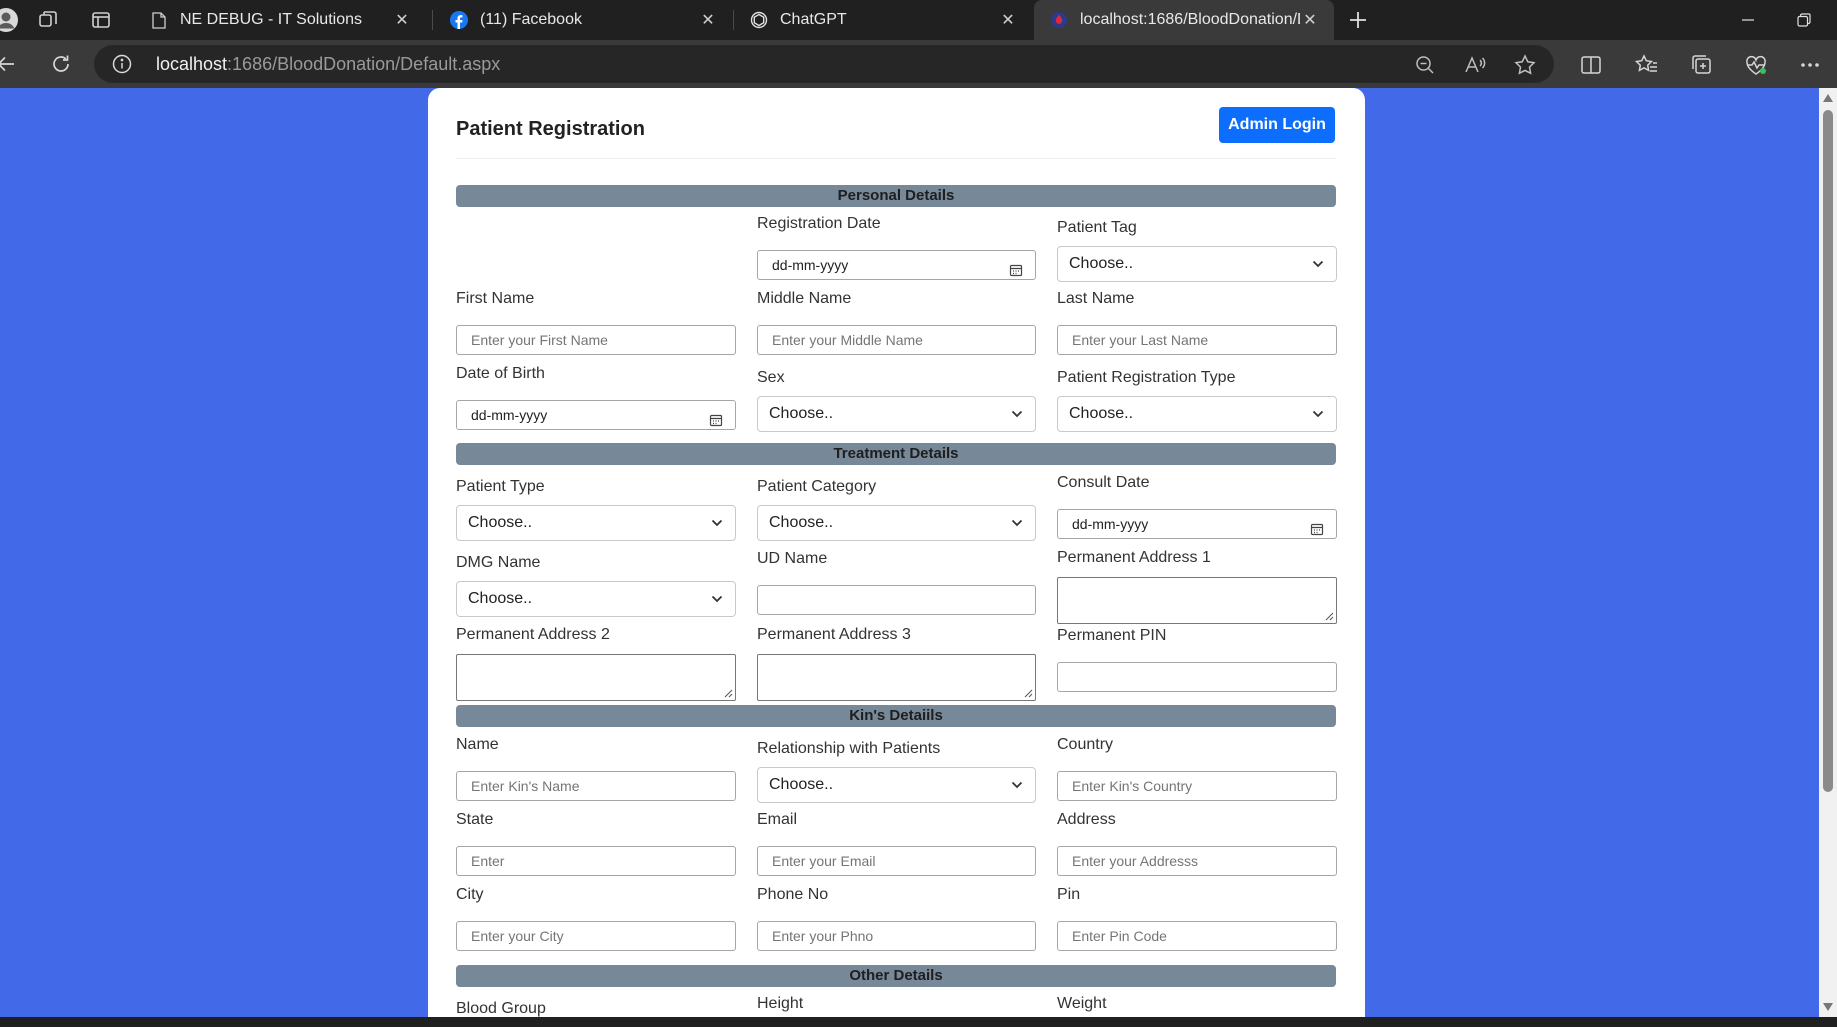 The image size is (1837, 1027). Describe the element at coordinates (819, 223) in the screenshot. I see `registration-date-label: Registration Date` at that location.